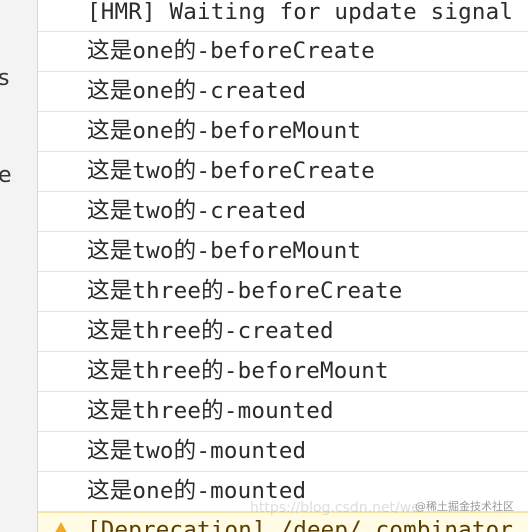  What do you see at coordinates (335, 508) in the screenshot?
I see `watermark-url: https://blog.csdn.net/we` at bounding box center [335, 508].